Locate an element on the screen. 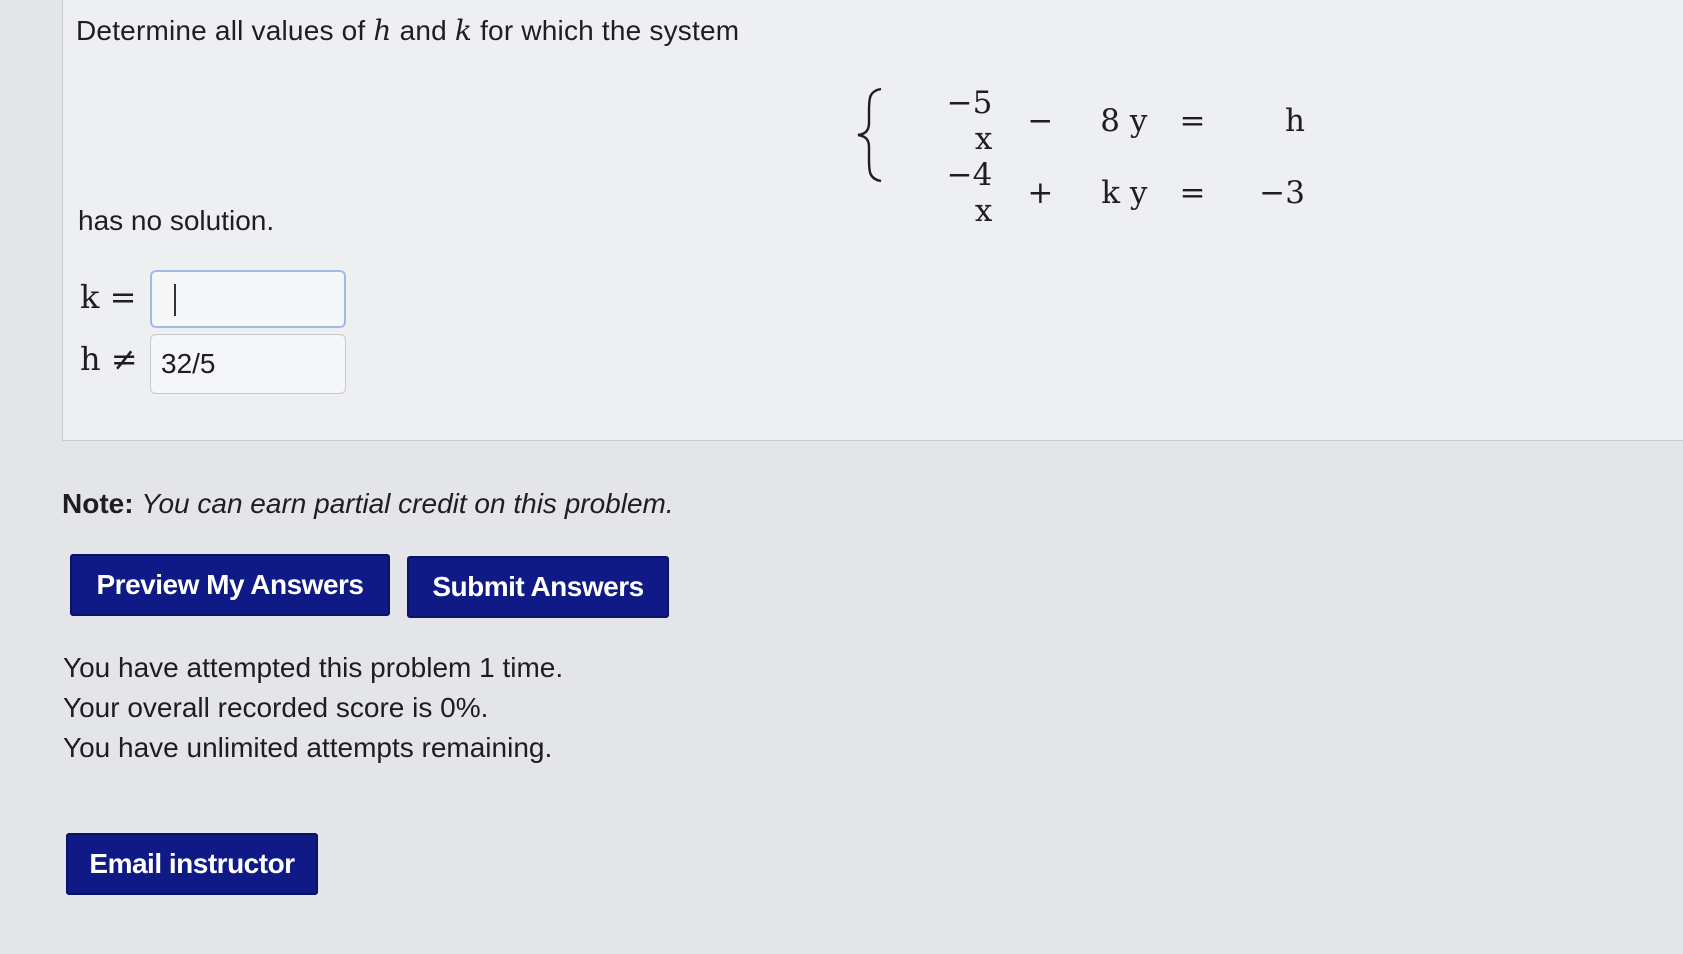  left-brace-icon is located at coordinates (869, 135).